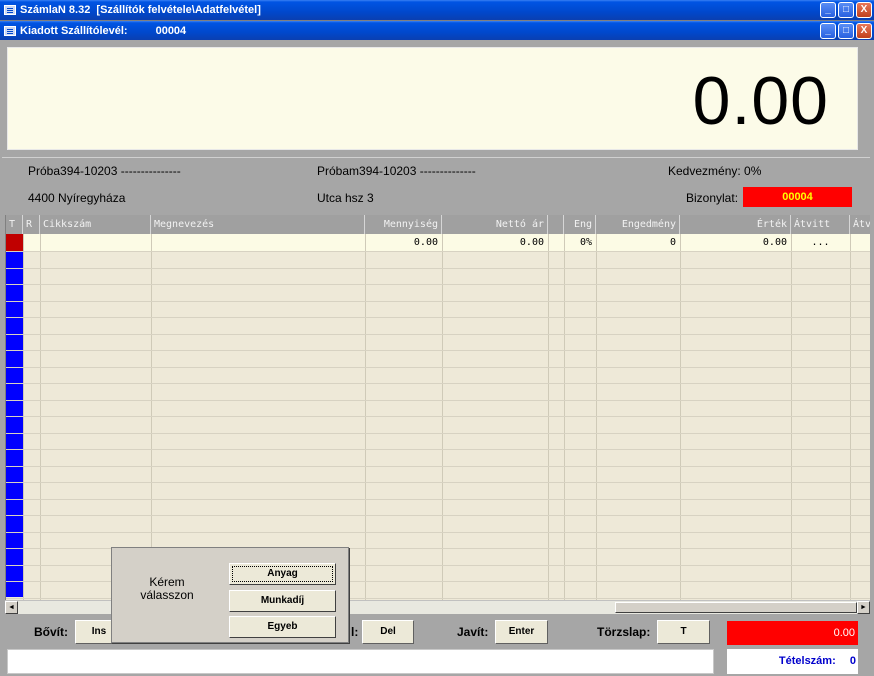 This screenshot has height=676, width=874. Describe the element at coordinates (355, 632) in the screenshot. I see `delete-label: l:` at that location.